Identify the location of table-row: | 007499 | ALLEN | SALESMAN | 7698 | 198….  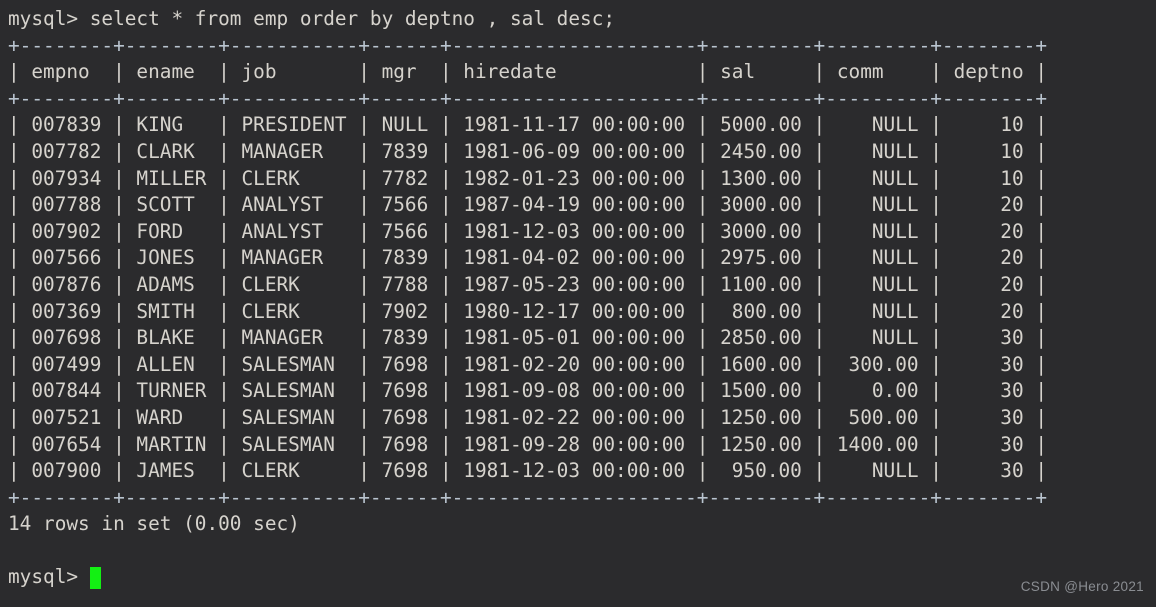
(527, 364).